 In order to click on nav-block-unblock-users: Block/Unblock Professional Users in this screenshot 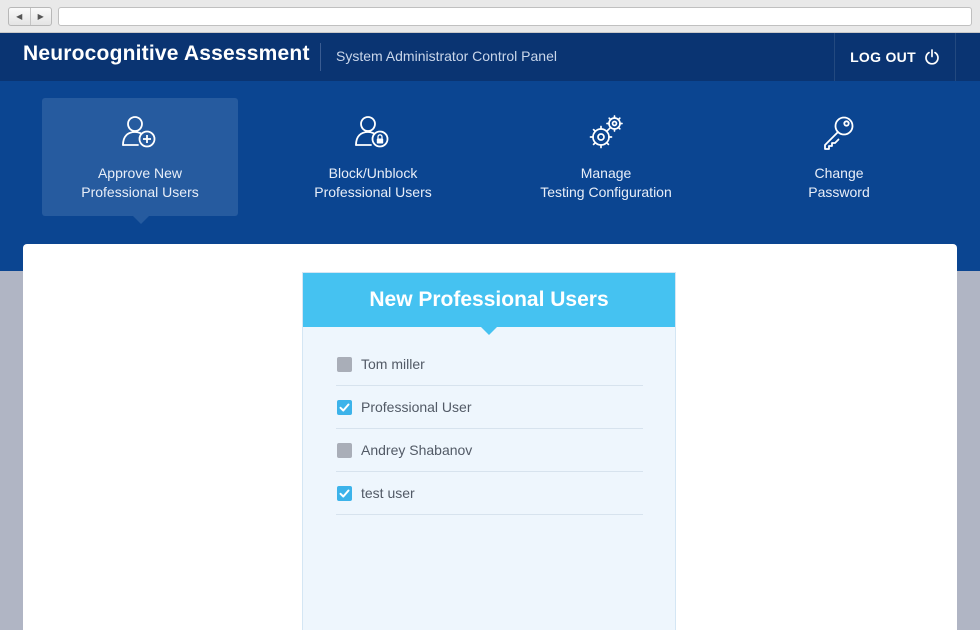, I will do `click(373, 157)`.